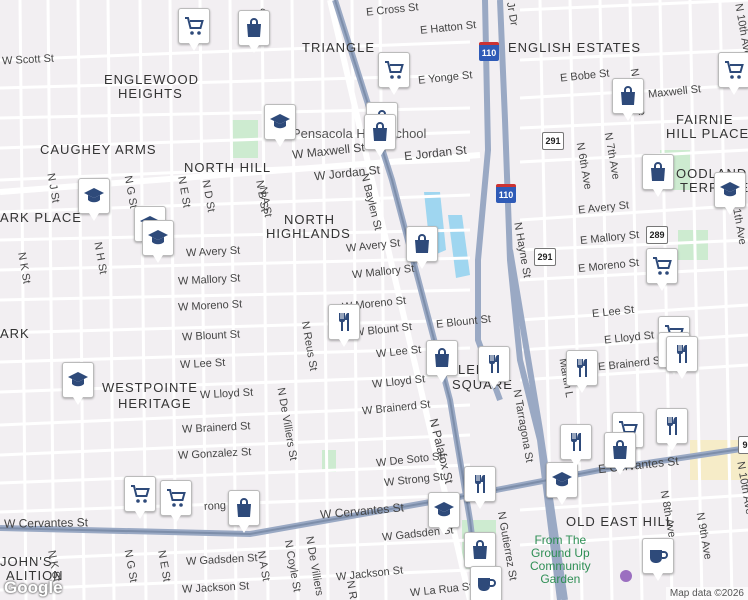 The width and height of the screenshot is (748, 600). Describe the element at coordinates (202, 364) in the screenshot. I see `street-w-lee-west: W Lee St` at that location.